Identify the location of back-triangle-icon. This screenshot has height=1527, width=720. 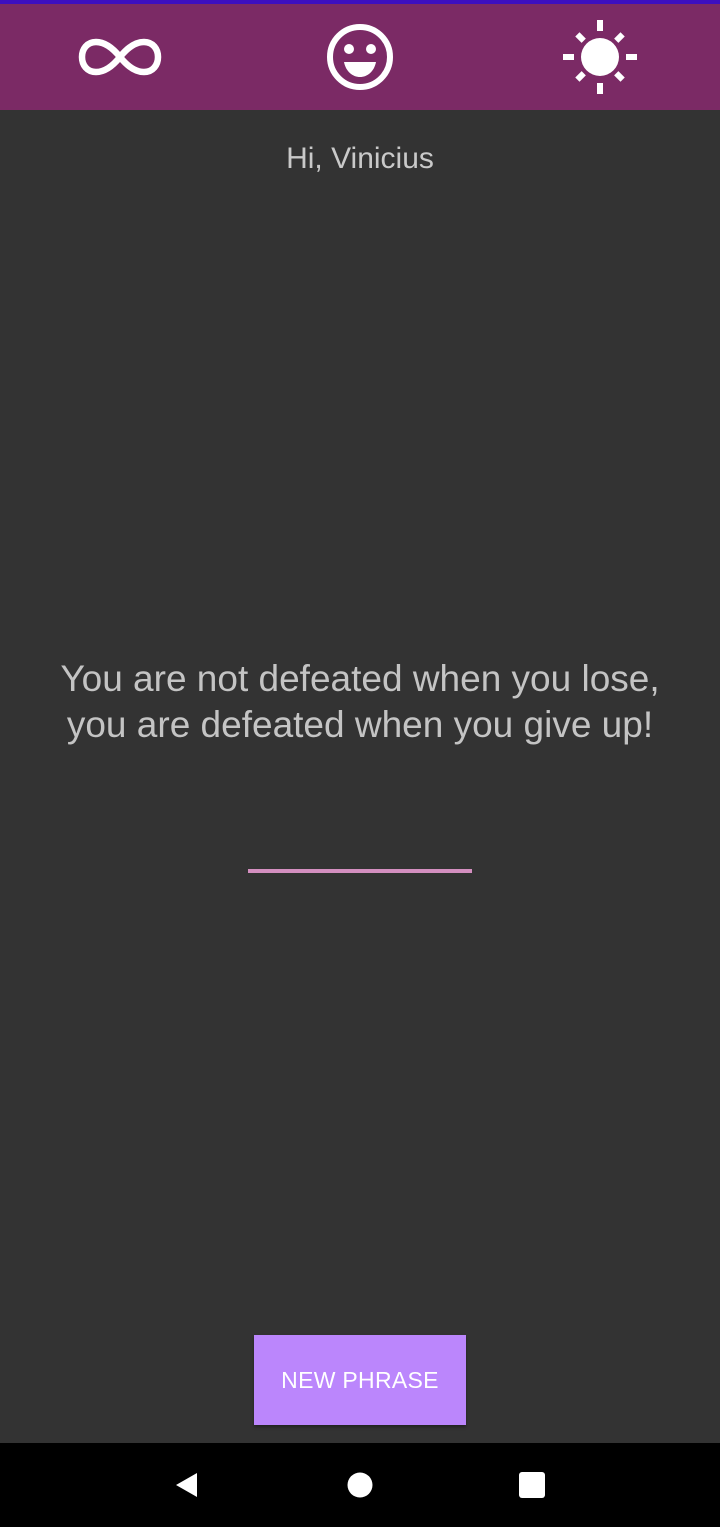
(186, 1485).